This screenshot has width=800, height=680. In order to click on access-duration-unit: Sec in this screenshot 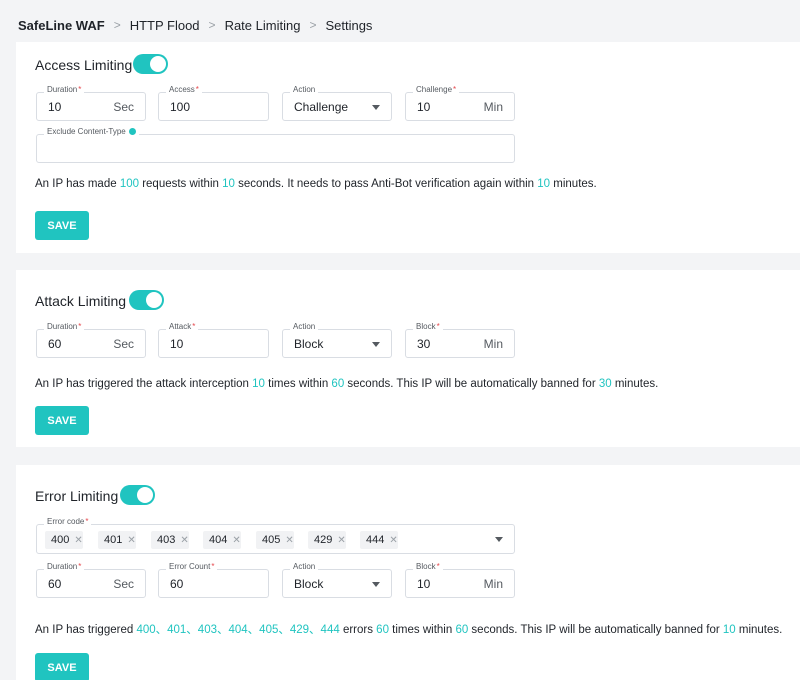, I will do `click(123, 107)`.